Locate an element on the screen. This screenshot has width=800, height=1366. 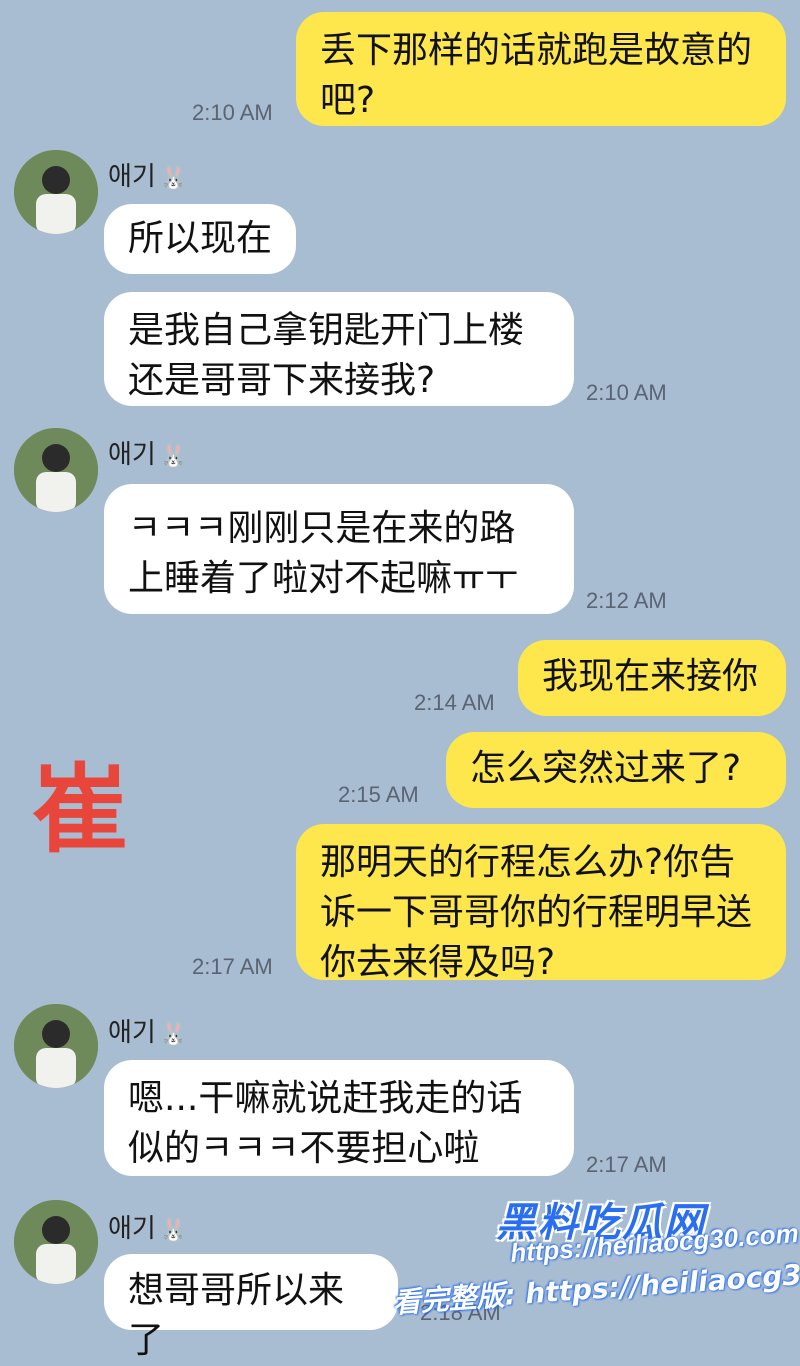
message-bubble-sent: 我现在来接你 is located at coordinates (652, 678).